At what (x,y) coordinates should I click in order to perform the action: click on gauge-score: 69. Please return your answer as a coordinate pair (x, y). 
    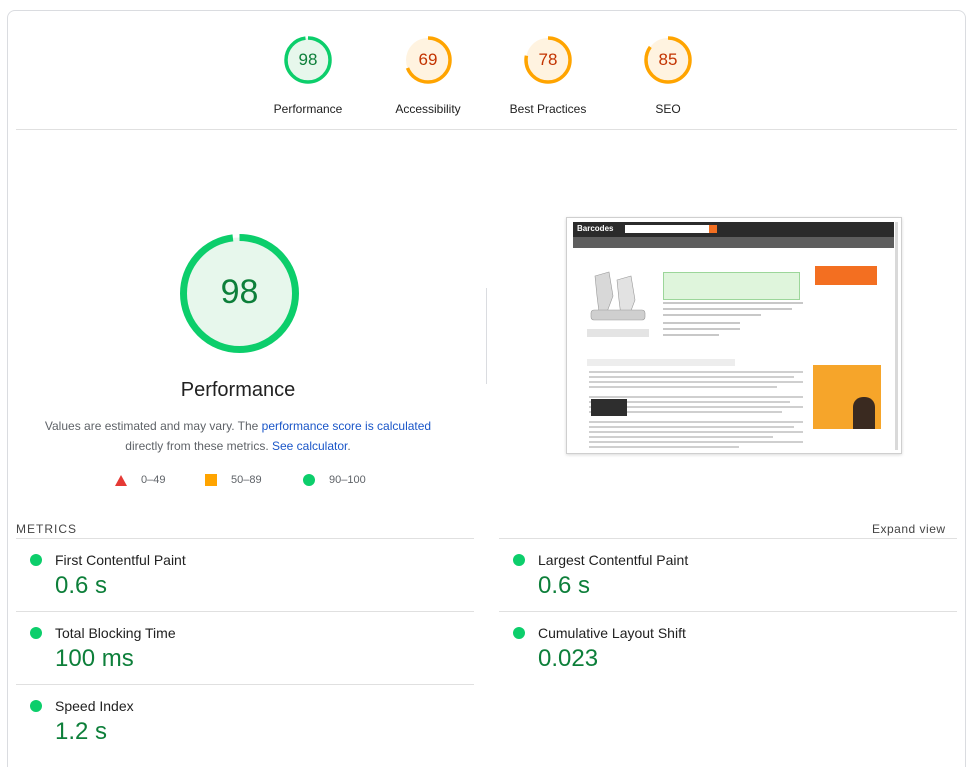
    Looking at the image, I should click on (428, 59).